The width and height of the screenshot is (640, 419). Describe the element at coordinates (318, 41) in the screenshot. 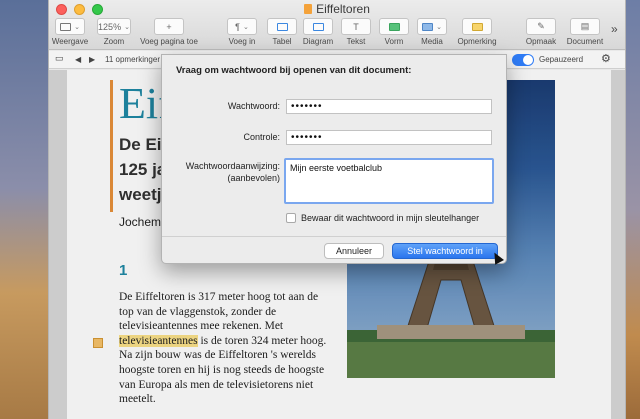

I see `toolbar-chart-label: Diagram` at that location.